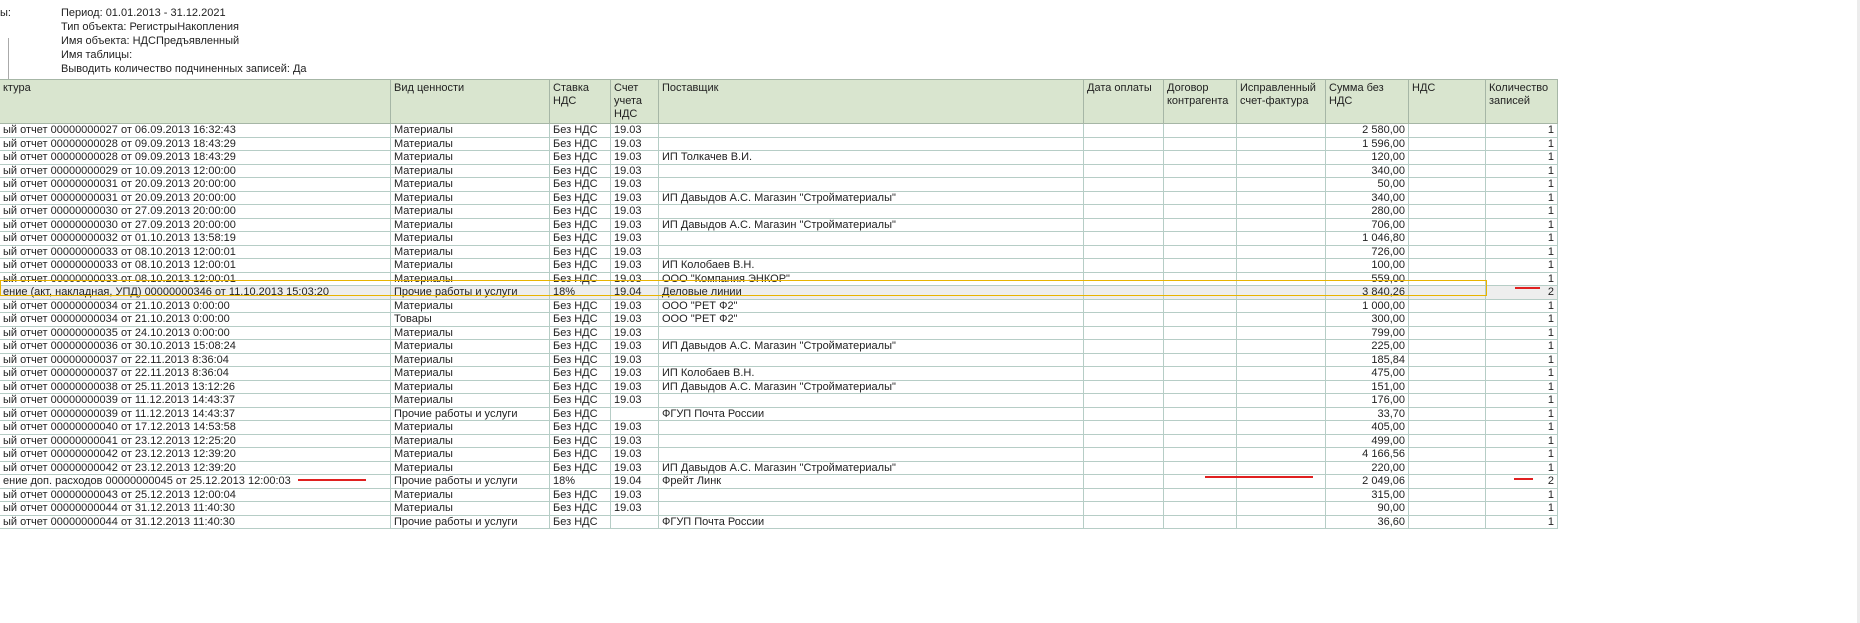  I want to click on table-cell: 220,00, so click(1367, 467).